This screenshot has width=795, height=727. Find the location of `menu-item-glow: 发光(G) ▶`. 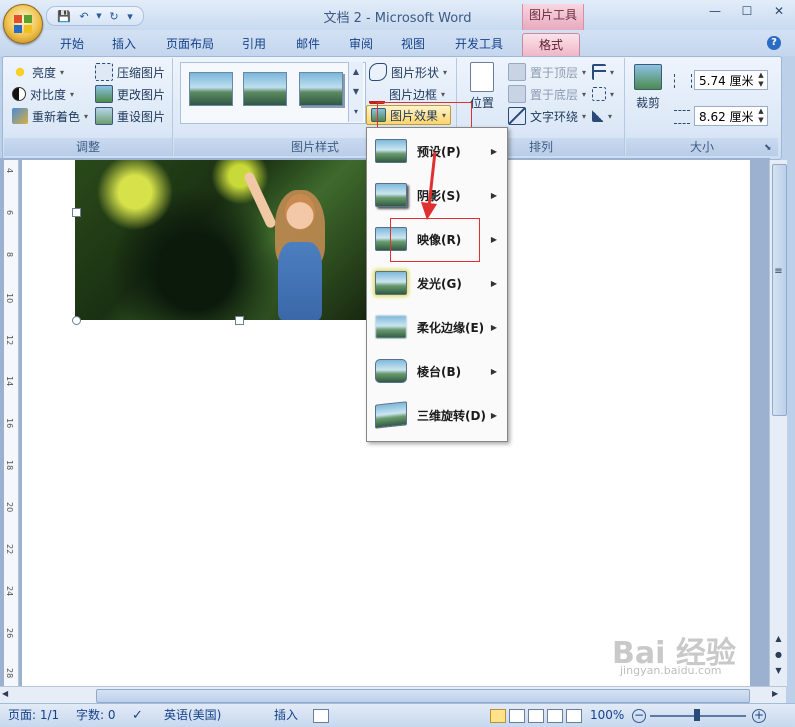

menu-item-glow: 发光(G) ▶ is located at coordinates (437, 283).